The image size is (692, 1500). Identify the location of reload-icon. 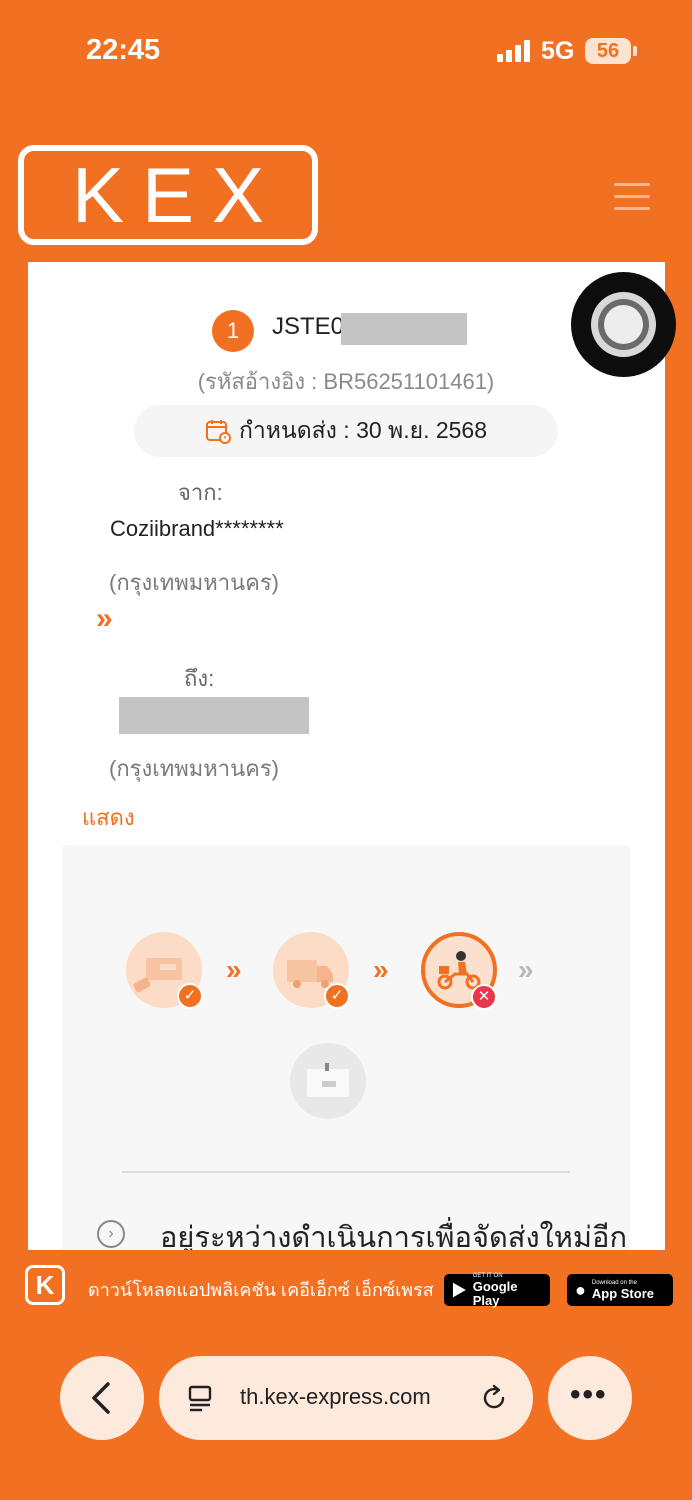
(494, 1398).